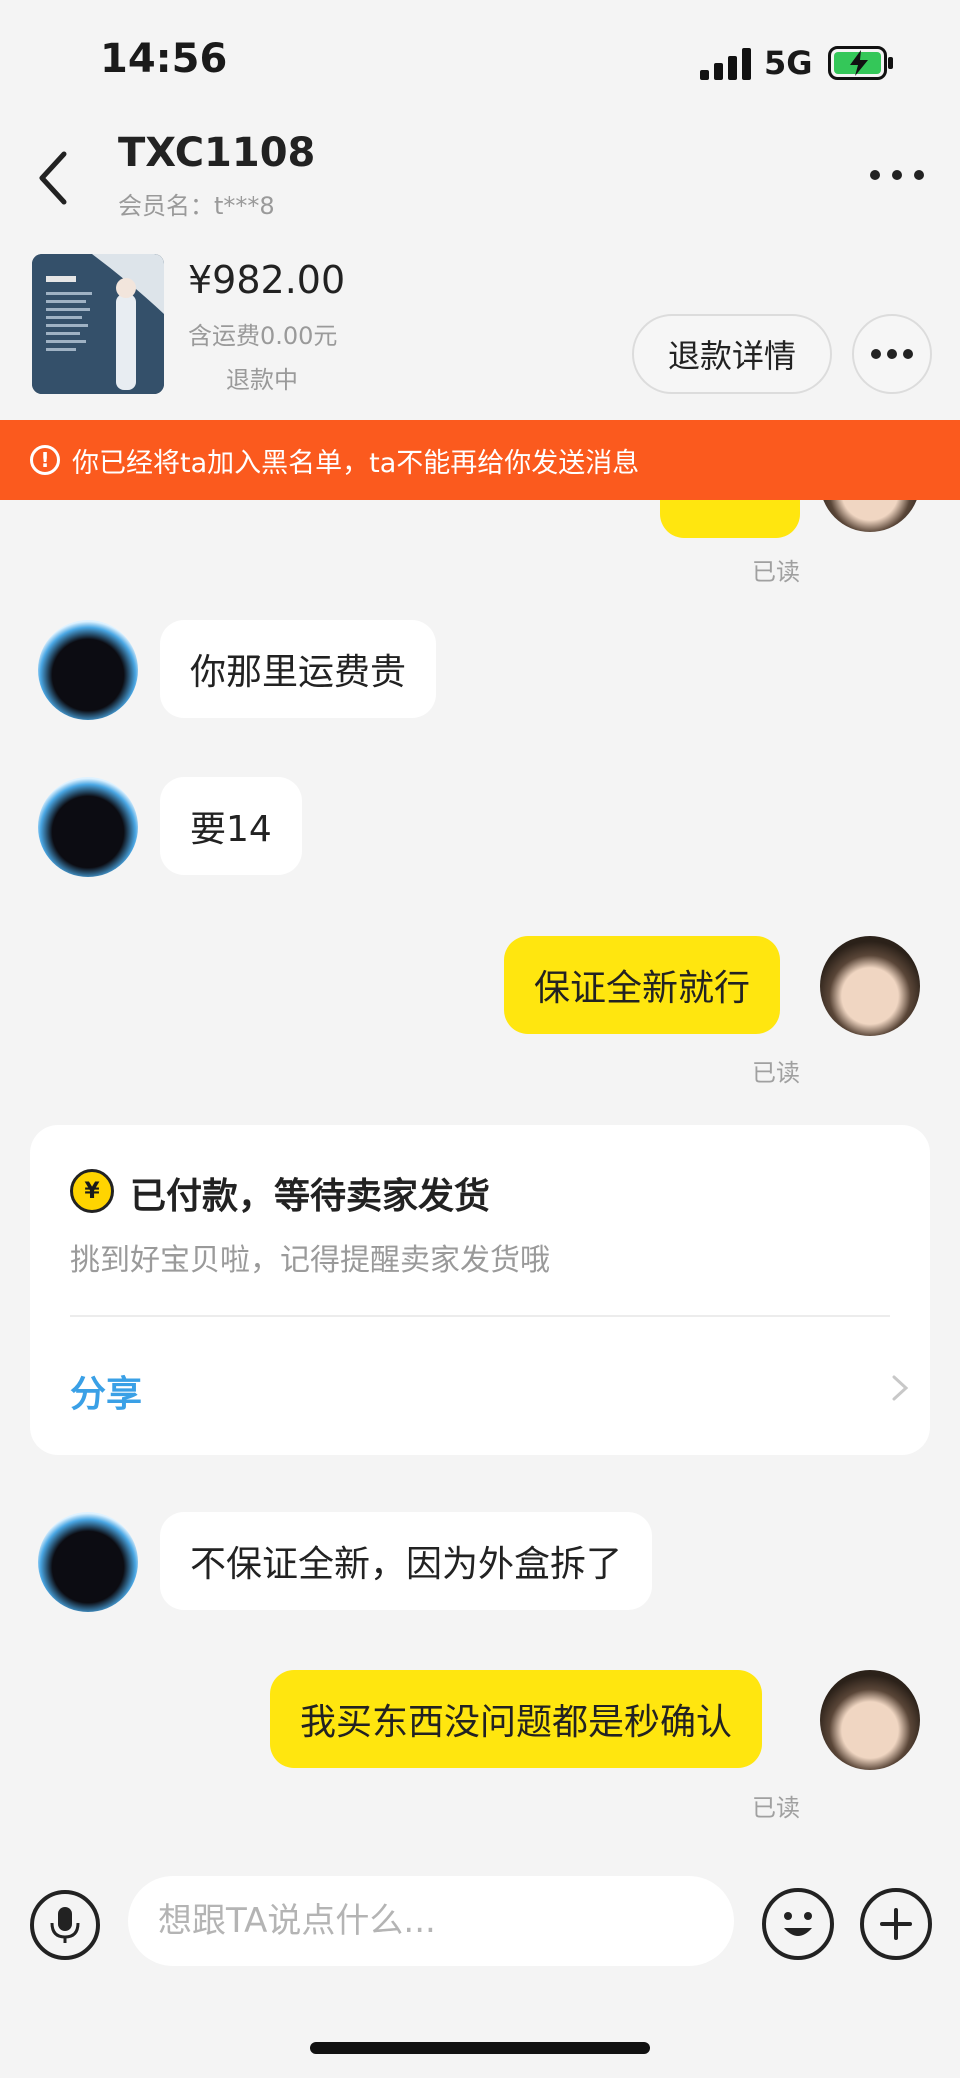 The image size is (960, 2078). Describe the element at coordinates (262, 380) in the screenshot. I see `order-status: 退款中` at that location.